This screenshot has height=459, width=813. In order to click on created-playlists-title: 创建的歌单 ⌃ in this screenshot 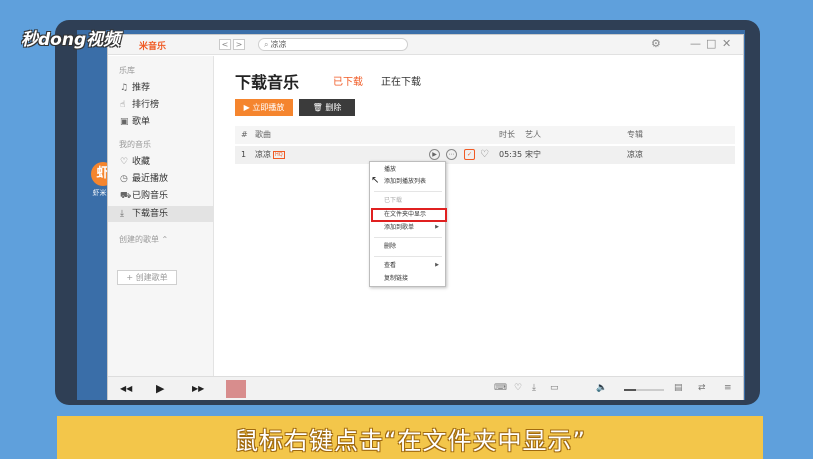, I will do `click(143, 239)`.